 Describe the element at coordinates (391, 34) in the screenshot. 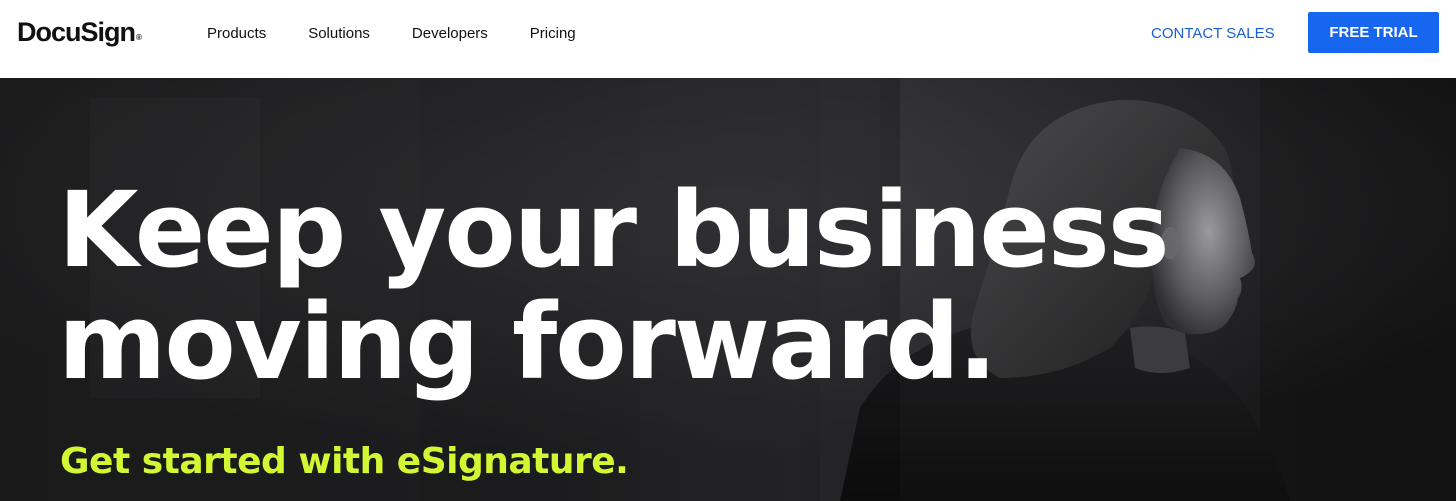

I see `primary-nav: Products Solutions Developers Pricing` at that location.